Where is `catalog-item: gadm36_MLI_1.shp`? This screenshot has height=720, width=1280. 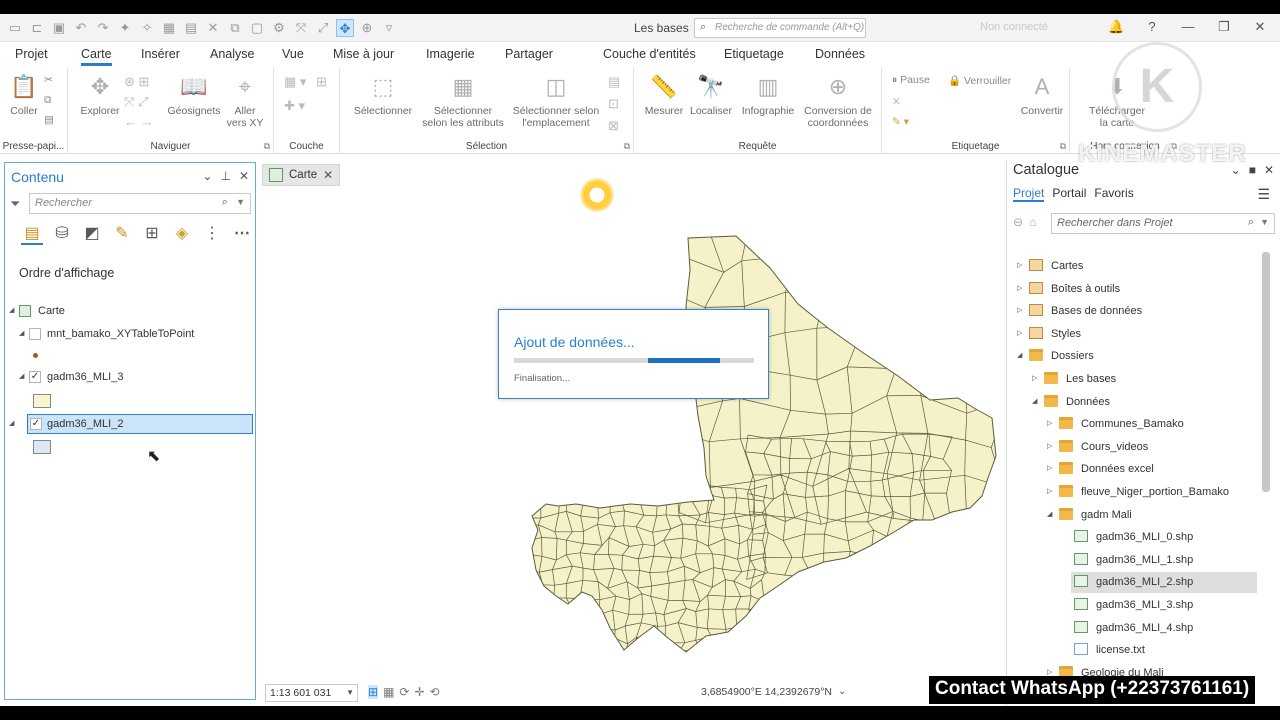
catalog-item: gadm36_MLI_1.shp is located at coordinates (1132, 560).